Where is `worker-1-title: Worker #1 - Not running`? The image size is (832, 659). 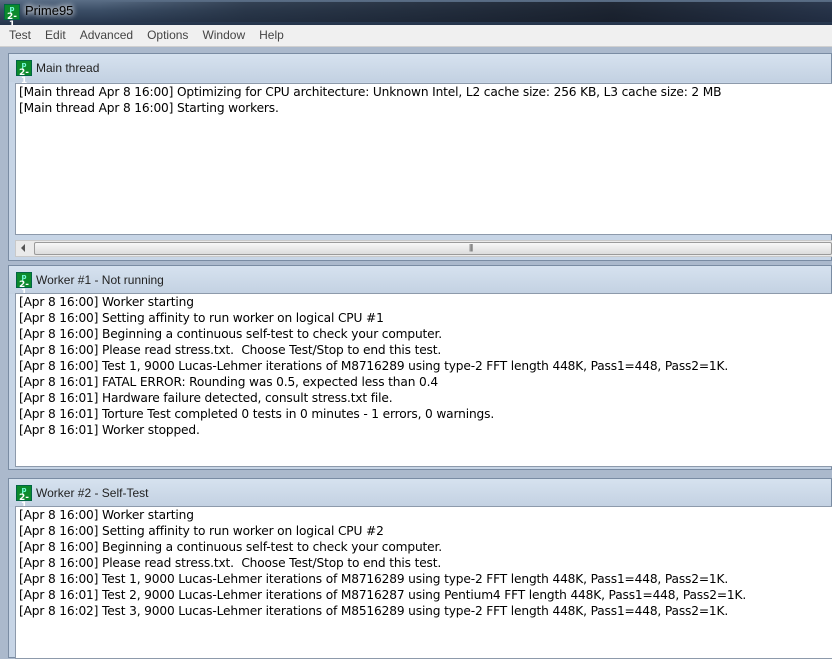
worker-1-title: Worker #1 - Not running is located at coordinates (100, 280).